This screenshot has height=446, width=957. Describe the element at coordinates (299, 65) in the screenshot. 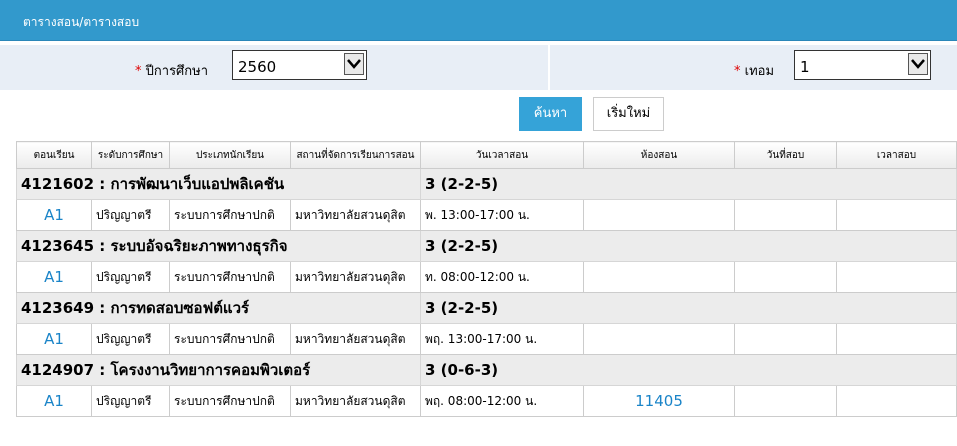

I see `year-select: 2560` at that location.